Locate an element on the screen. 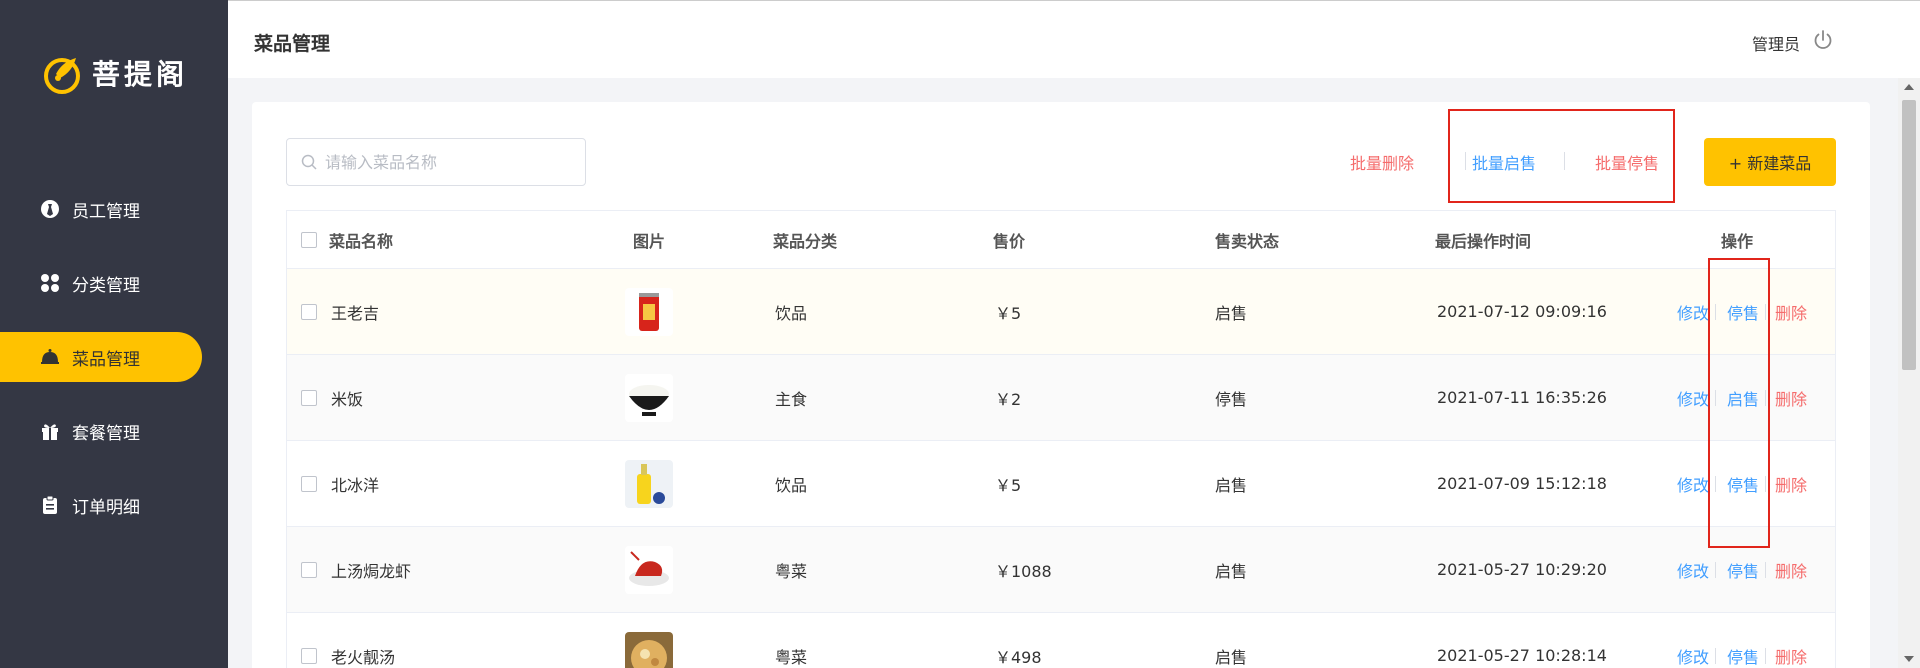  highlight-box-batch is located at coordinates (1561, 156).